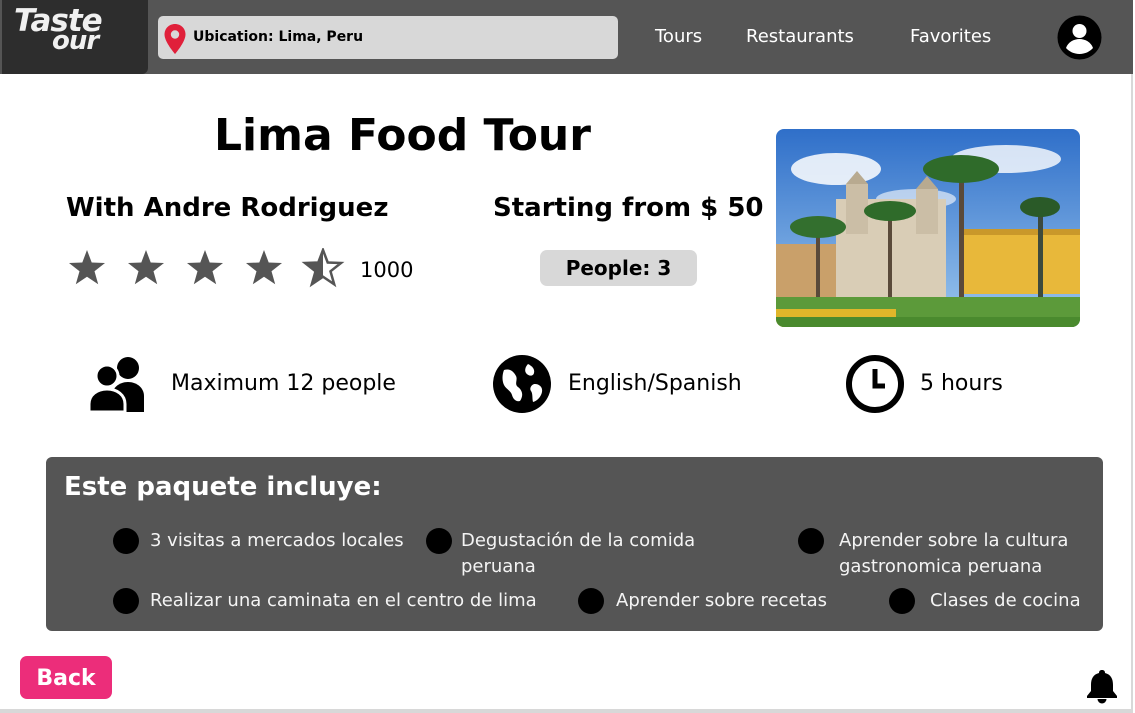  I want to click on package-item: 3 visitas a mercados locales, so click(277, 540).